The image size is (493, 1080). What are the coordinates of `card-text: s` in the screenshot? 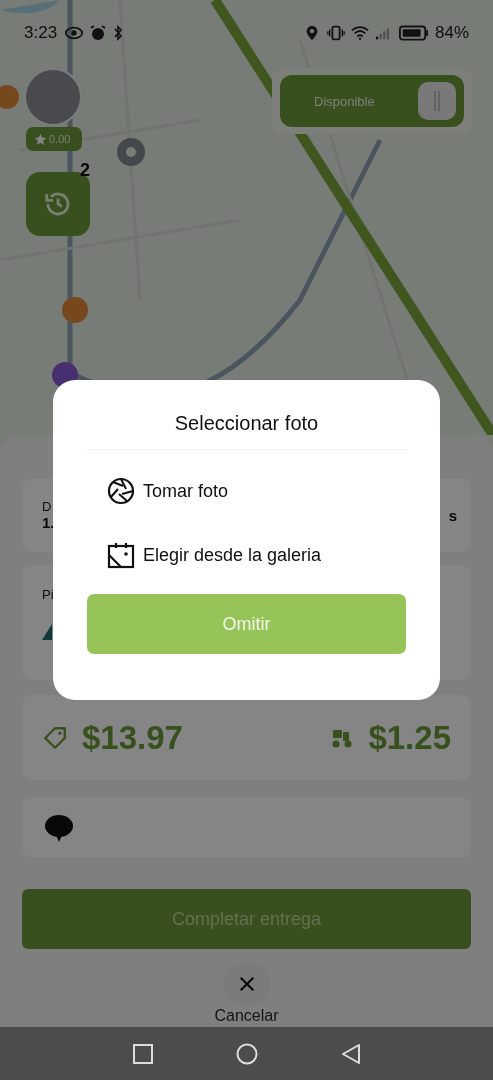 It's located at (452, 515).